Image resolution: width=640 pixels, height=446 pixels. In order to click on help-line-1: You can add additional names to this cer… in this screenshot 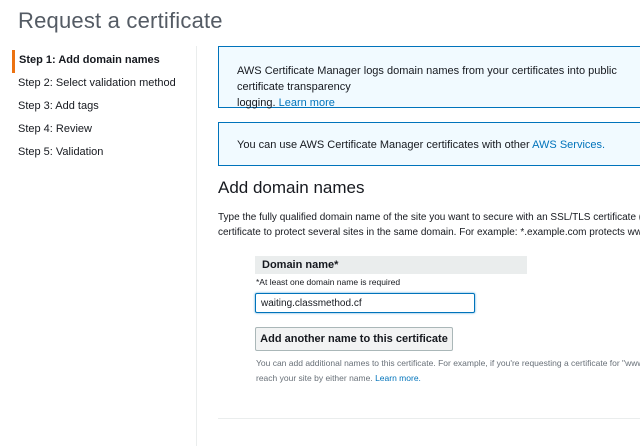, I will do `click(448, 363)`.